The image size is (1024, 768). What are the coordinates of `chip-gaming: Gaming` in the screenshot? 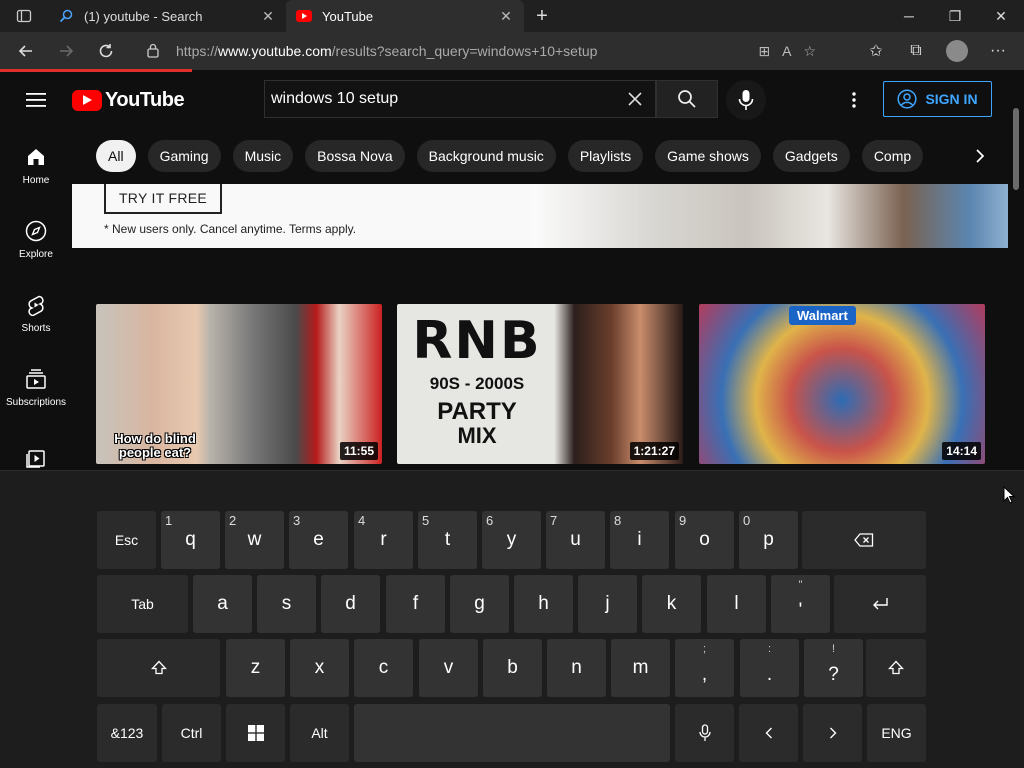 It's located at (184, 156).